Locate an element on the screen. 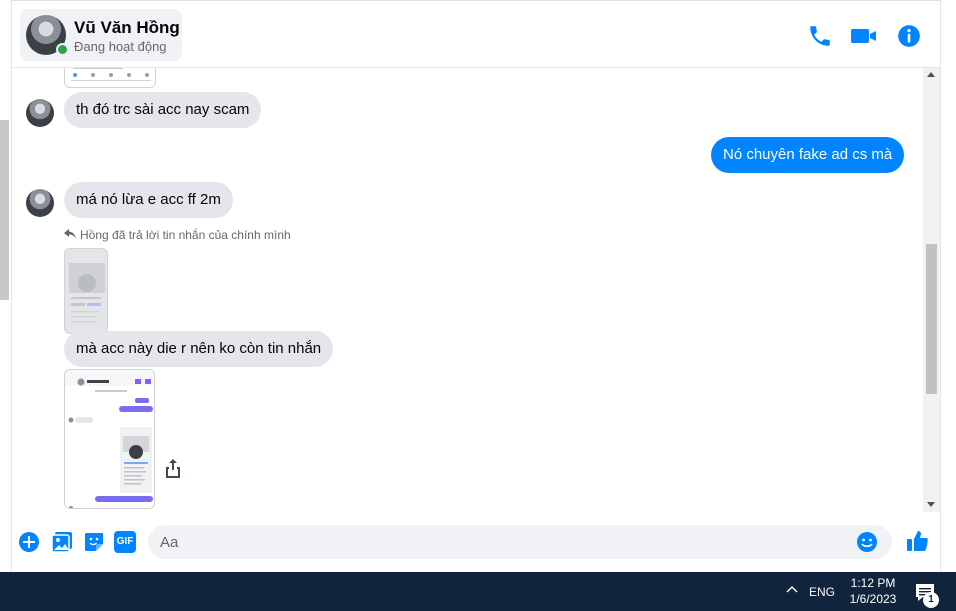 Image resolution: width=956 pixels, height=611 pixels. image-icon is located at coordinates (62, 542).